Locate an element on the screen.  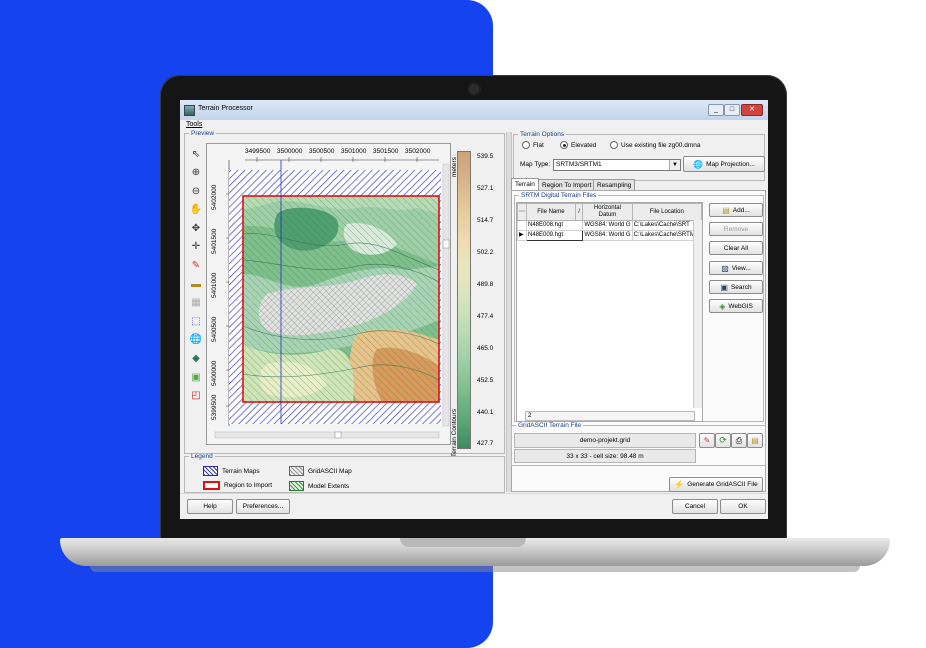
select-region-tool: ⬚ is located at coordinates (196, 321).